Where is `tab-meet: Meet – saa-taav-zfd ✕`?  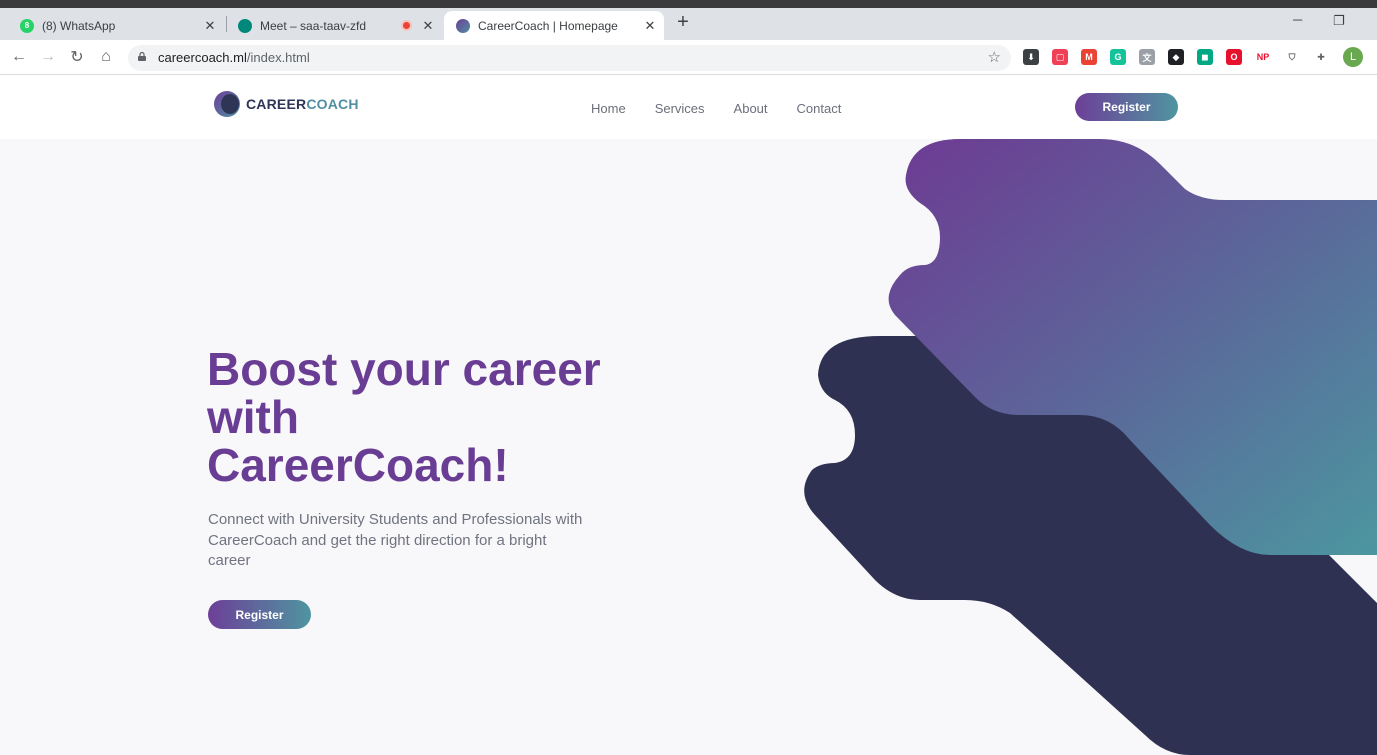
tab-meet: Meet – saa-taav-zfd ✕ is located at coordinates (335, 25).